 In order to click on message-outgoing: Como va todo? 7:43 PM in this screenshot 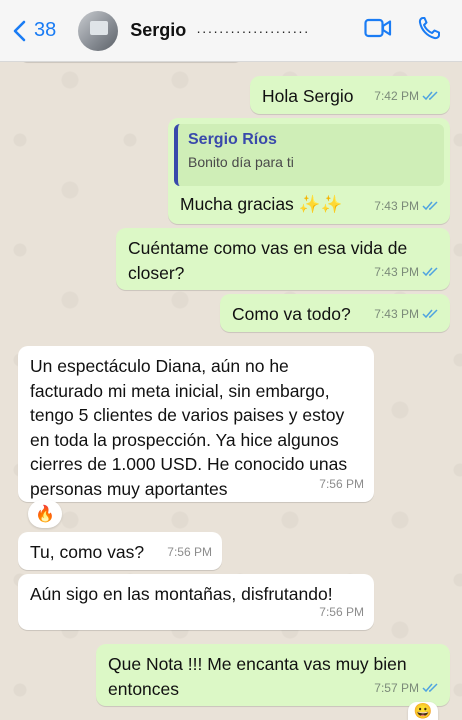, I will do `click(335, 313)`.